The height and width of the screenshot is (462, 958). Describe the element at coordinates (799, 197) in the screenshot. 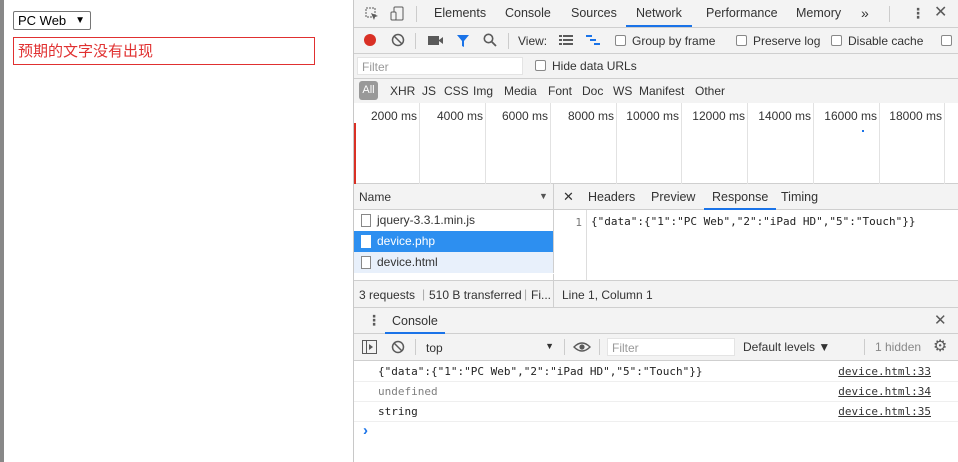

I see `tab-timing: Timing` at that location.